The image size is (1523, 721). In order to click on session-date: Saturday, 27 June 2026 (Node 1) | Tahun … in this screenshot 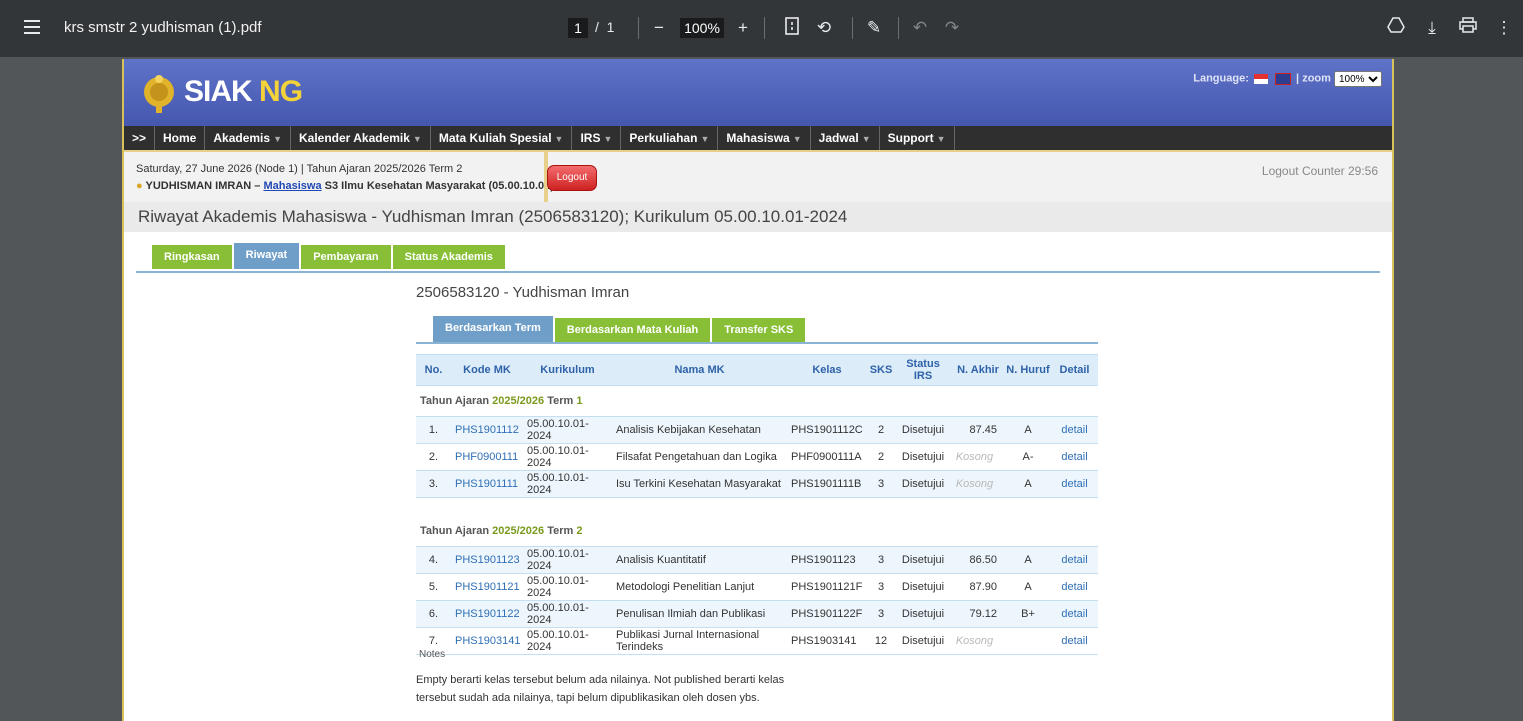, I will do `click(299, 169)`.